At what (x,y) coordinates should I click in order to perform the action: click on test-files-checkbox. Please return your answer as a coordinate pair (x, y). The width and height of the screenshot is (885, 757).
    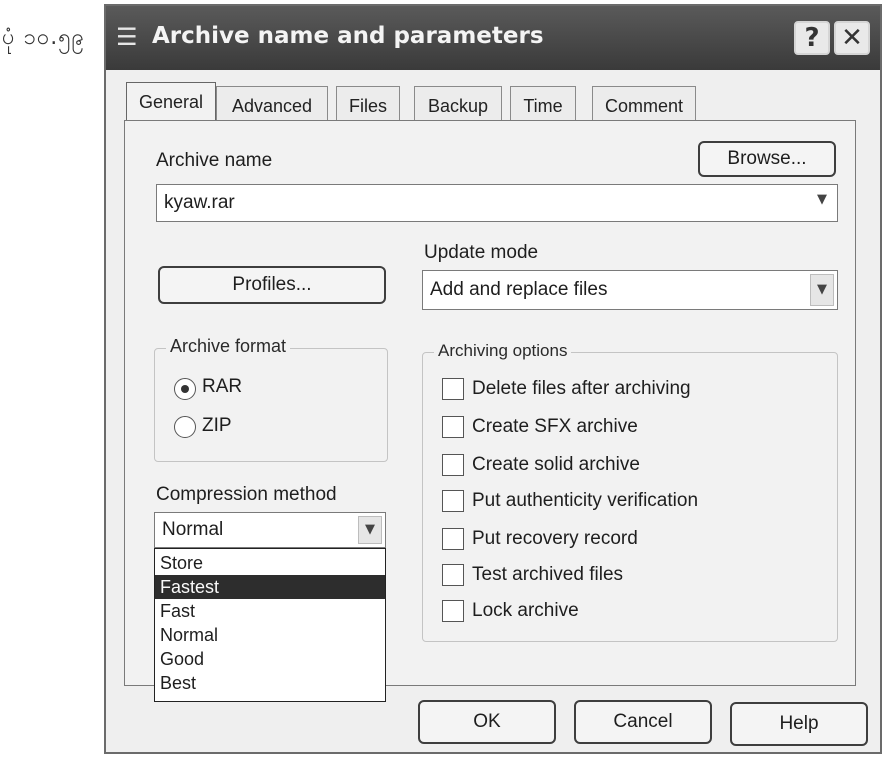
    Looking at the image, I should click on (453, 575).